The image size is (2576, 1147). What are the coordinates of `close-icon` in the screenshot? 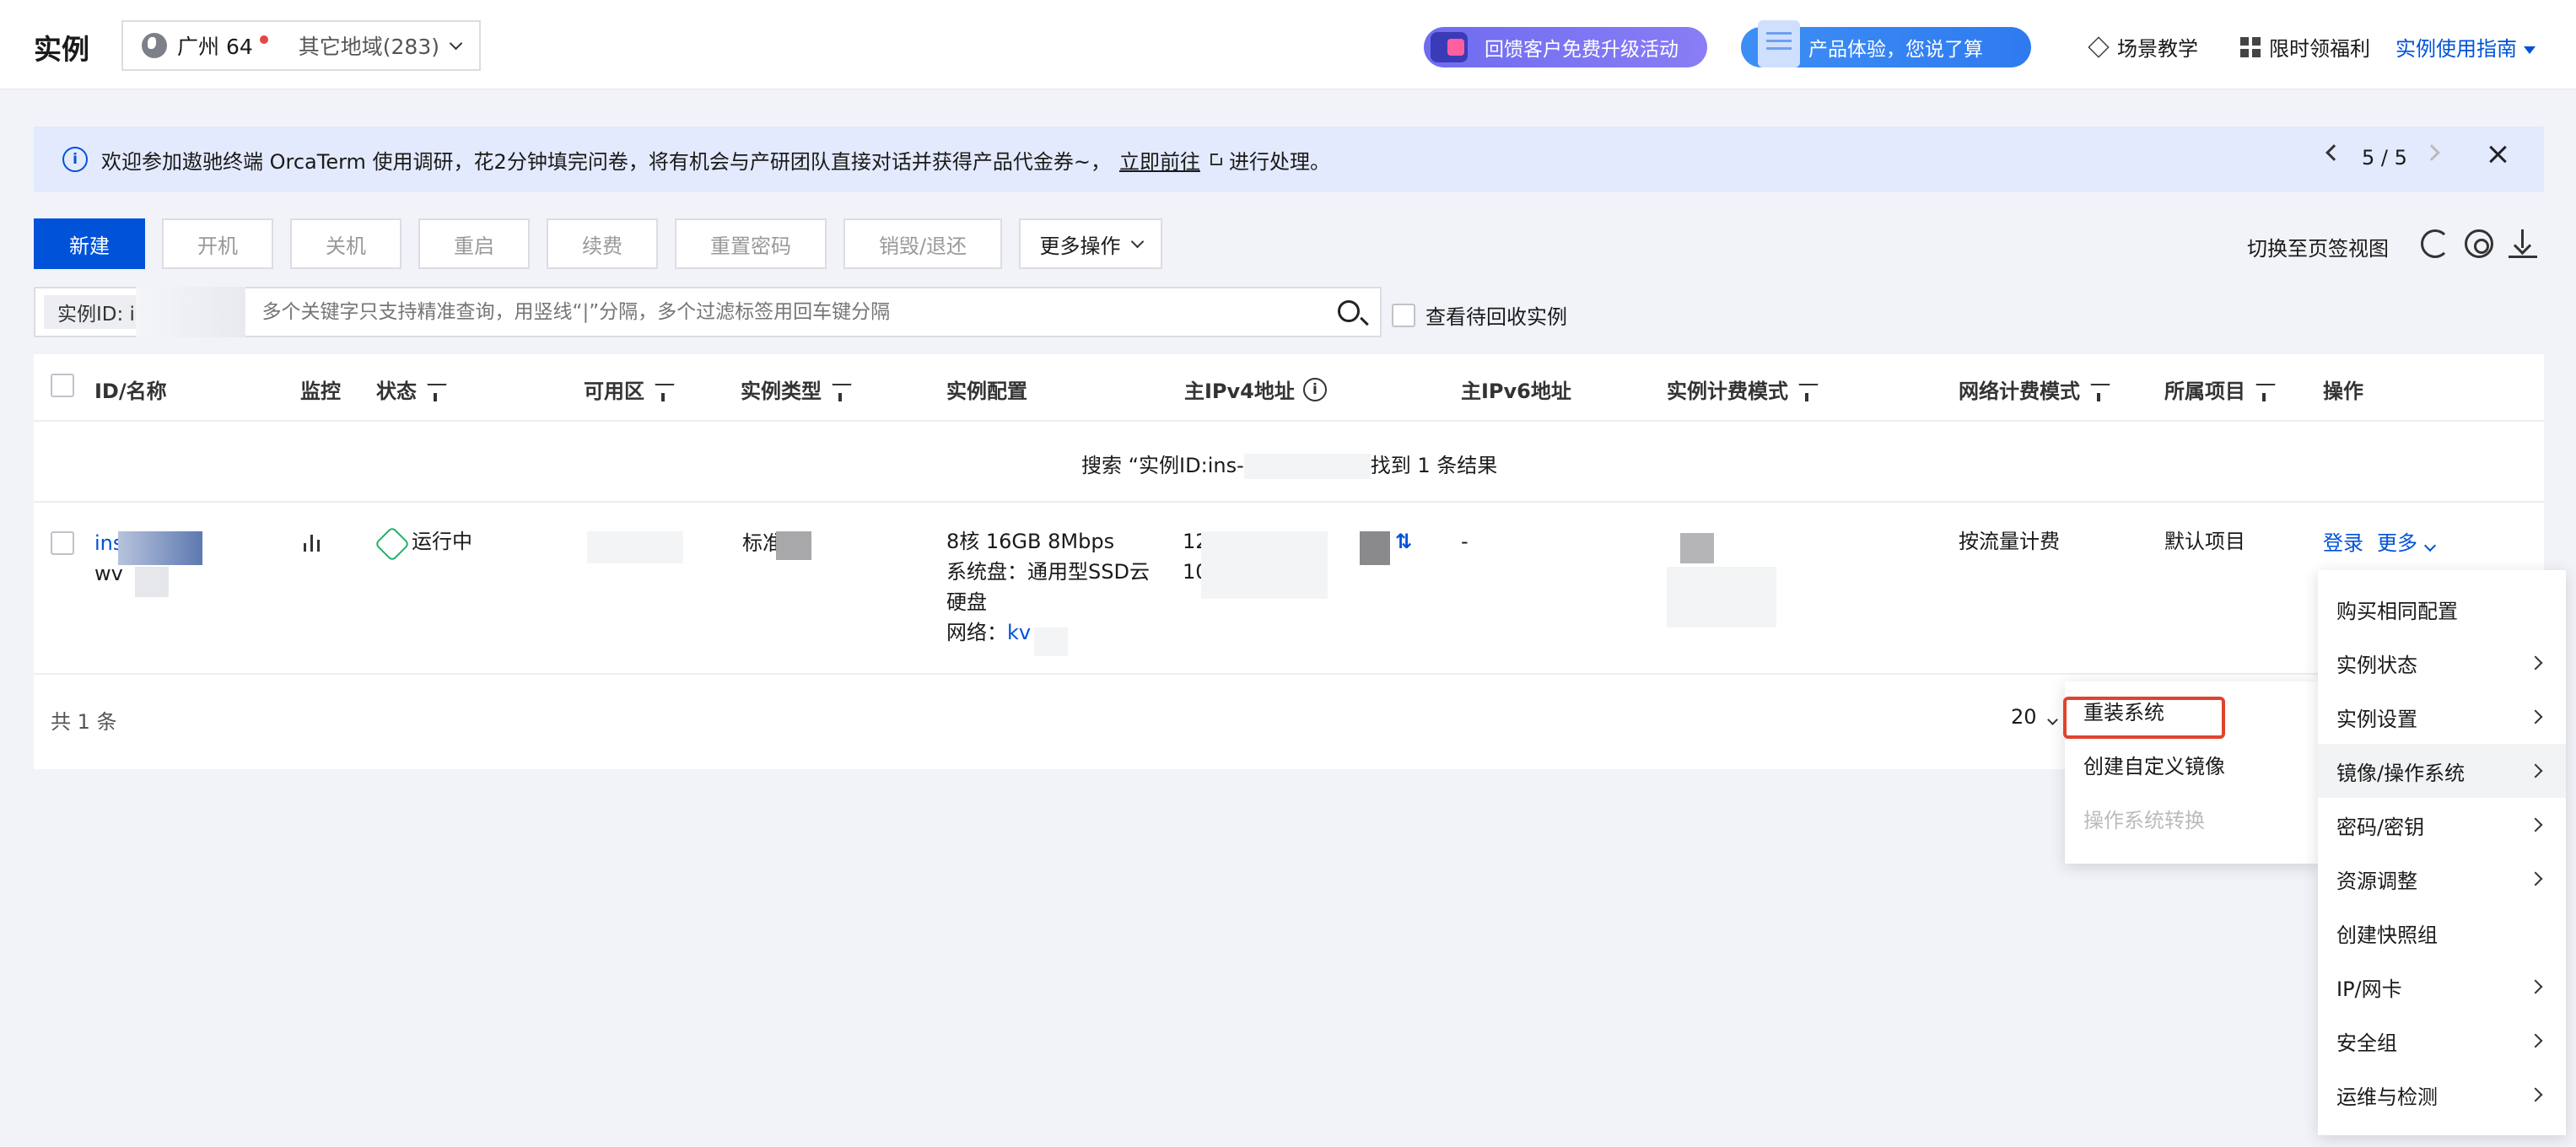 It's located at (2497, 154).